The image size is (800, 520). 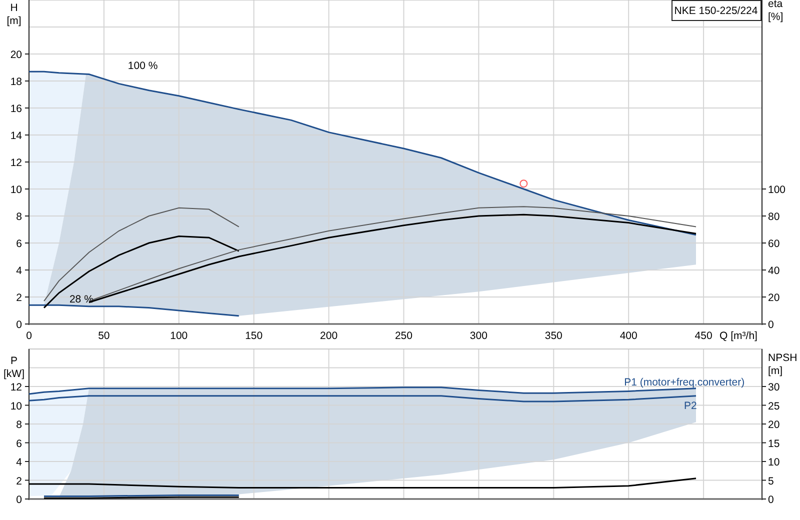 What do you see at coordinates (329, 336) in the screenshot?
I see `tick-label: 200` at bounding box center [329, 336].